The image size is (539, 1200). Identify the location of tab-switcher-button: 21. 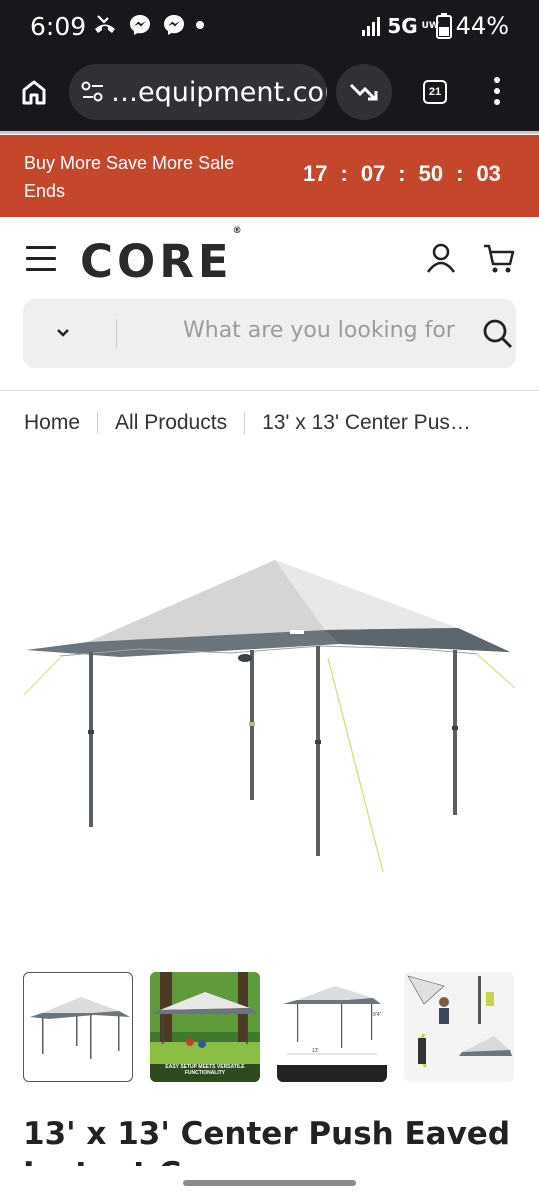
(435, 92).